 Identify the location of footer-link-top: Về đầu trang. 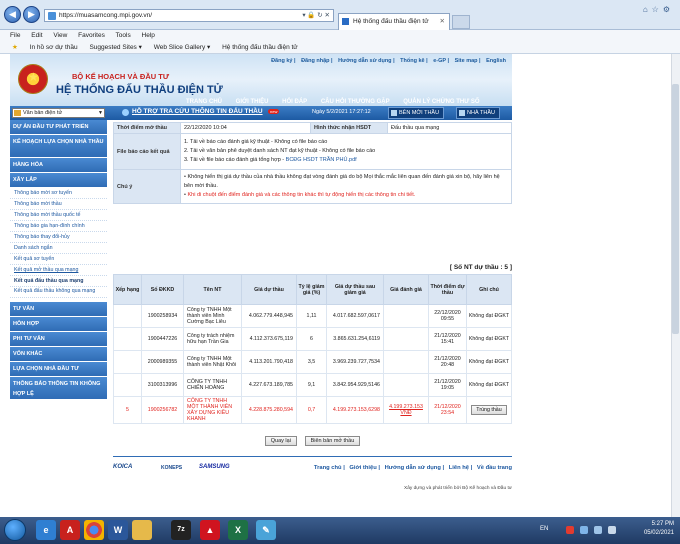
(494, 468).